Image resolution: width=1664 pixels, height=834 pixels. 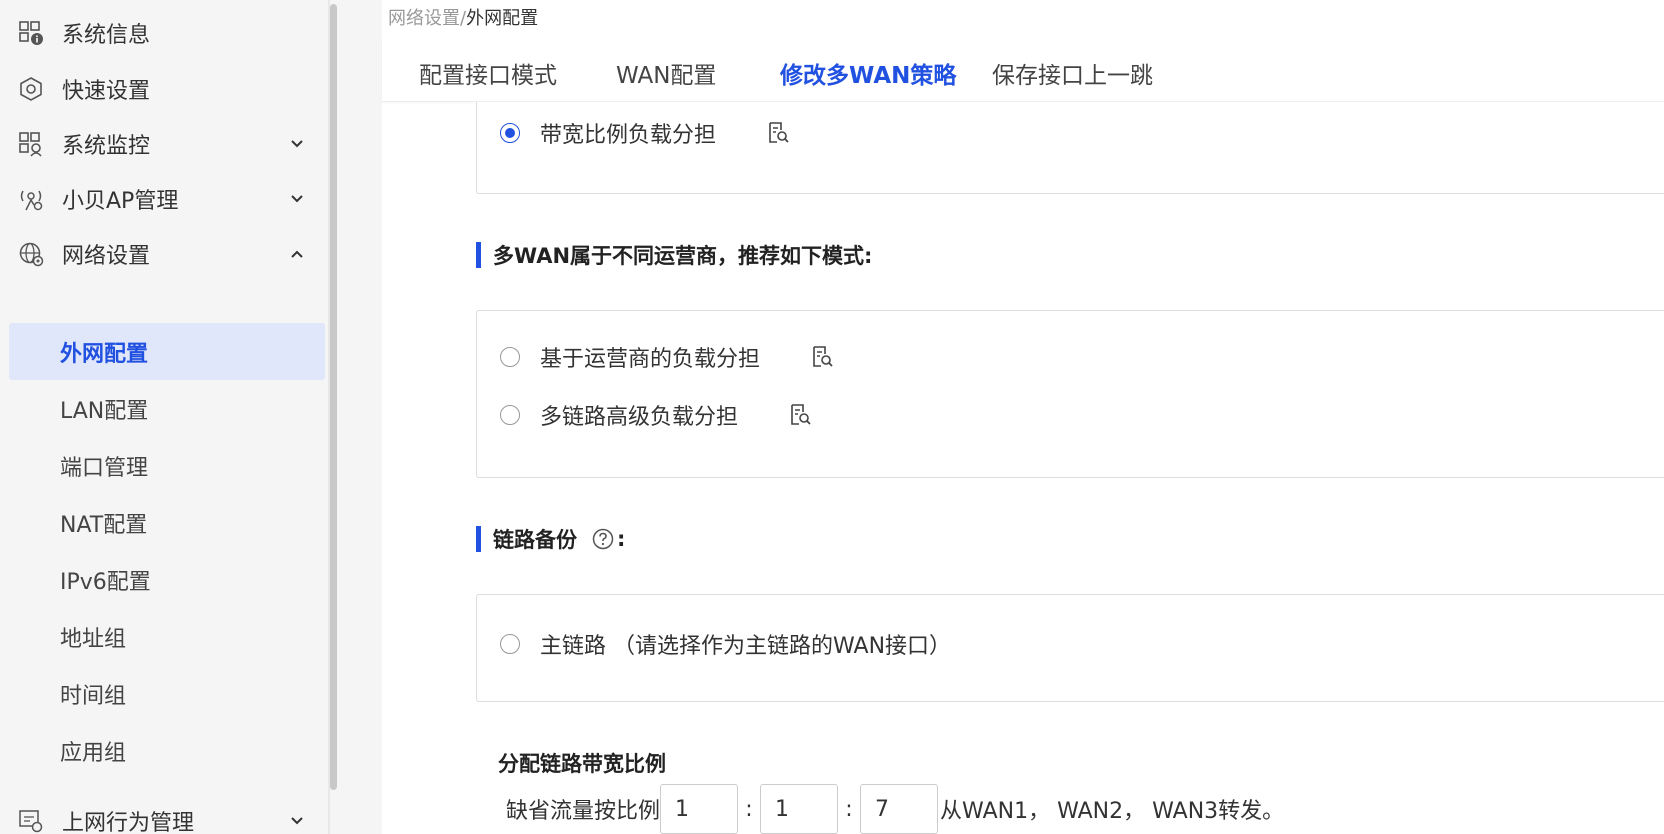 I want to click on sidebar-item-label: 快速设置, so click(x=106, y=91).